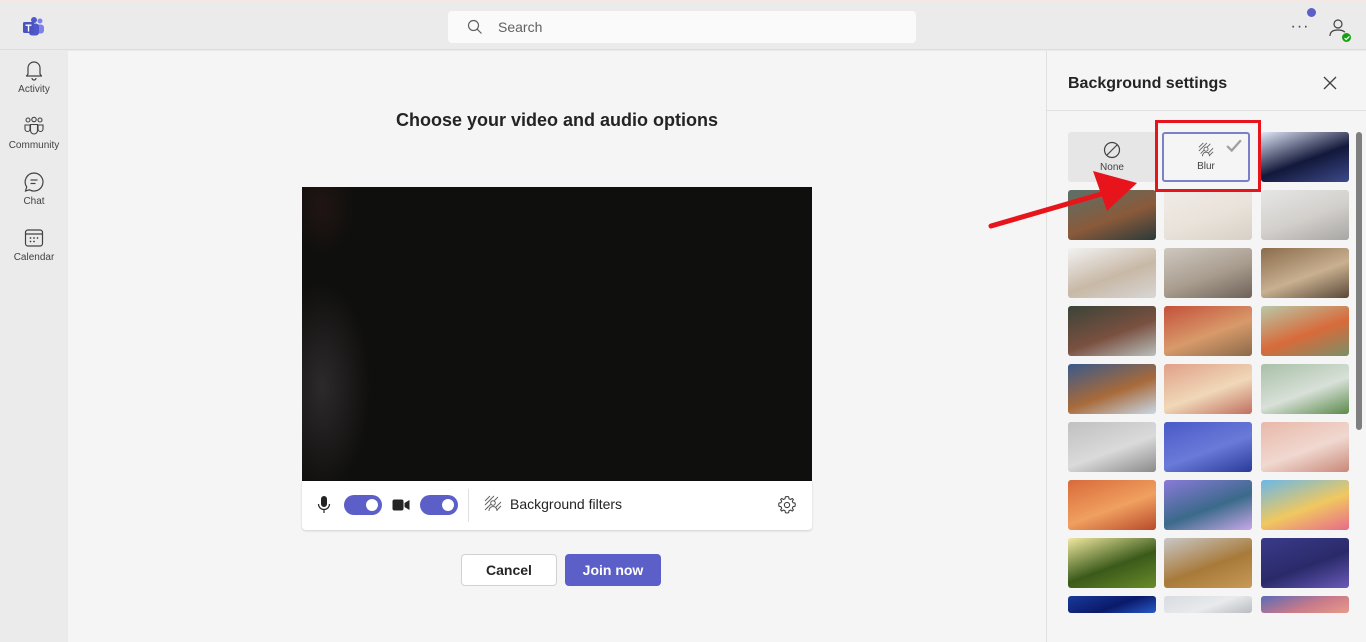 This screenshot has height=642, width=1366. I want to click on panel-scrollbar, so click(1359, 281).